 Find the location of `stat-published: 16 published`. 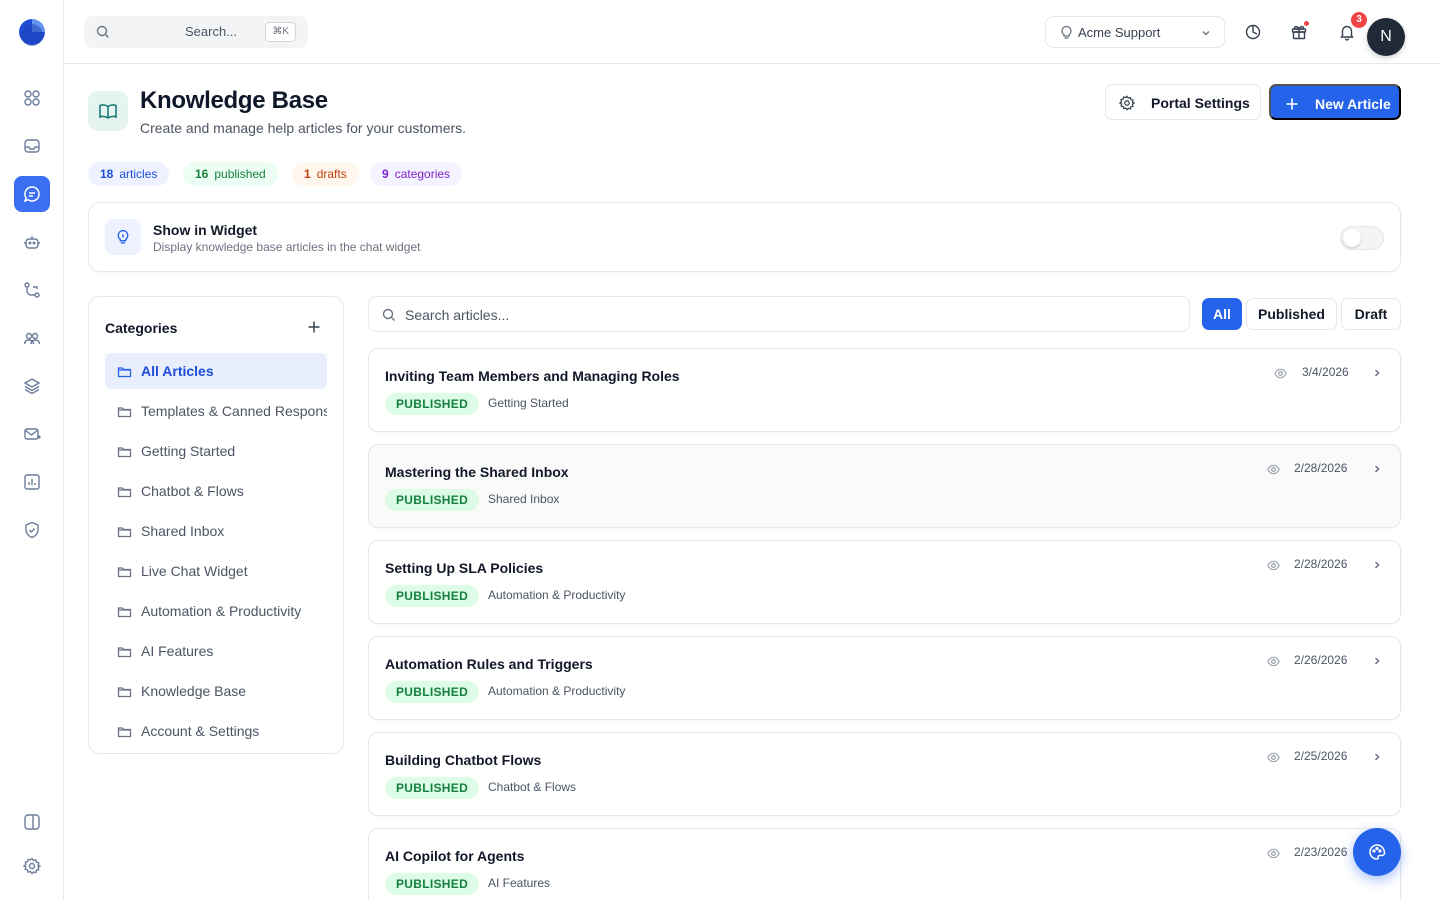

stat-published: 16 published is located at coordinates (230, 174).